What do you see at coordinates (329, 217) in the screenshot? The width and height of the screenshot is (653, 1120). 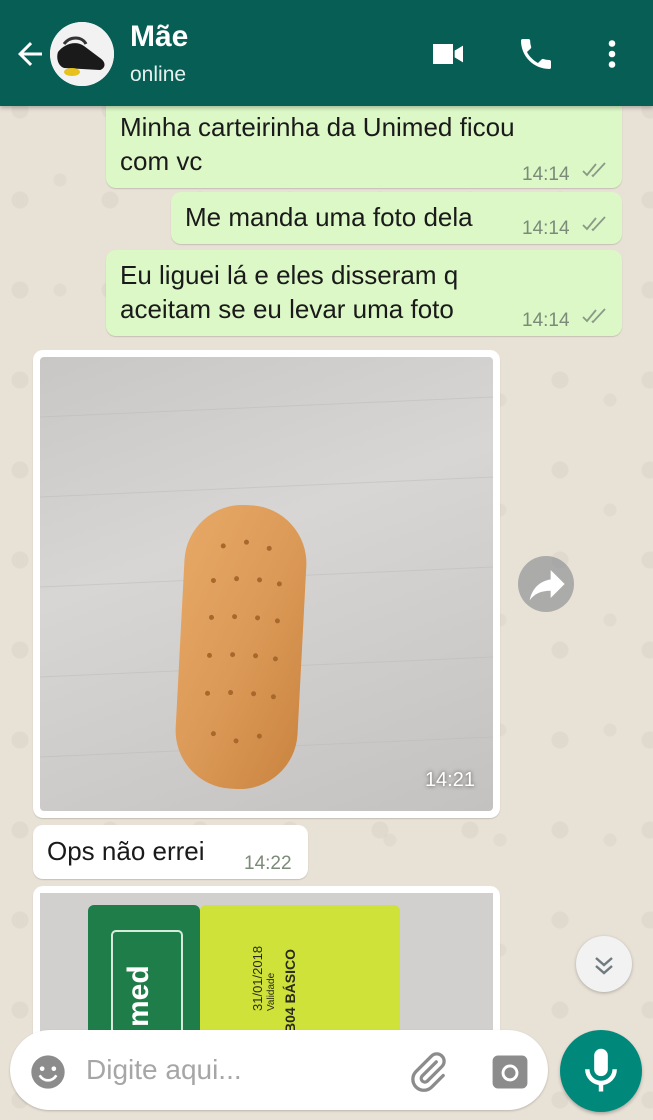 I see `message-text: Me manda uma foto dela` at bounding box center [329, 217].